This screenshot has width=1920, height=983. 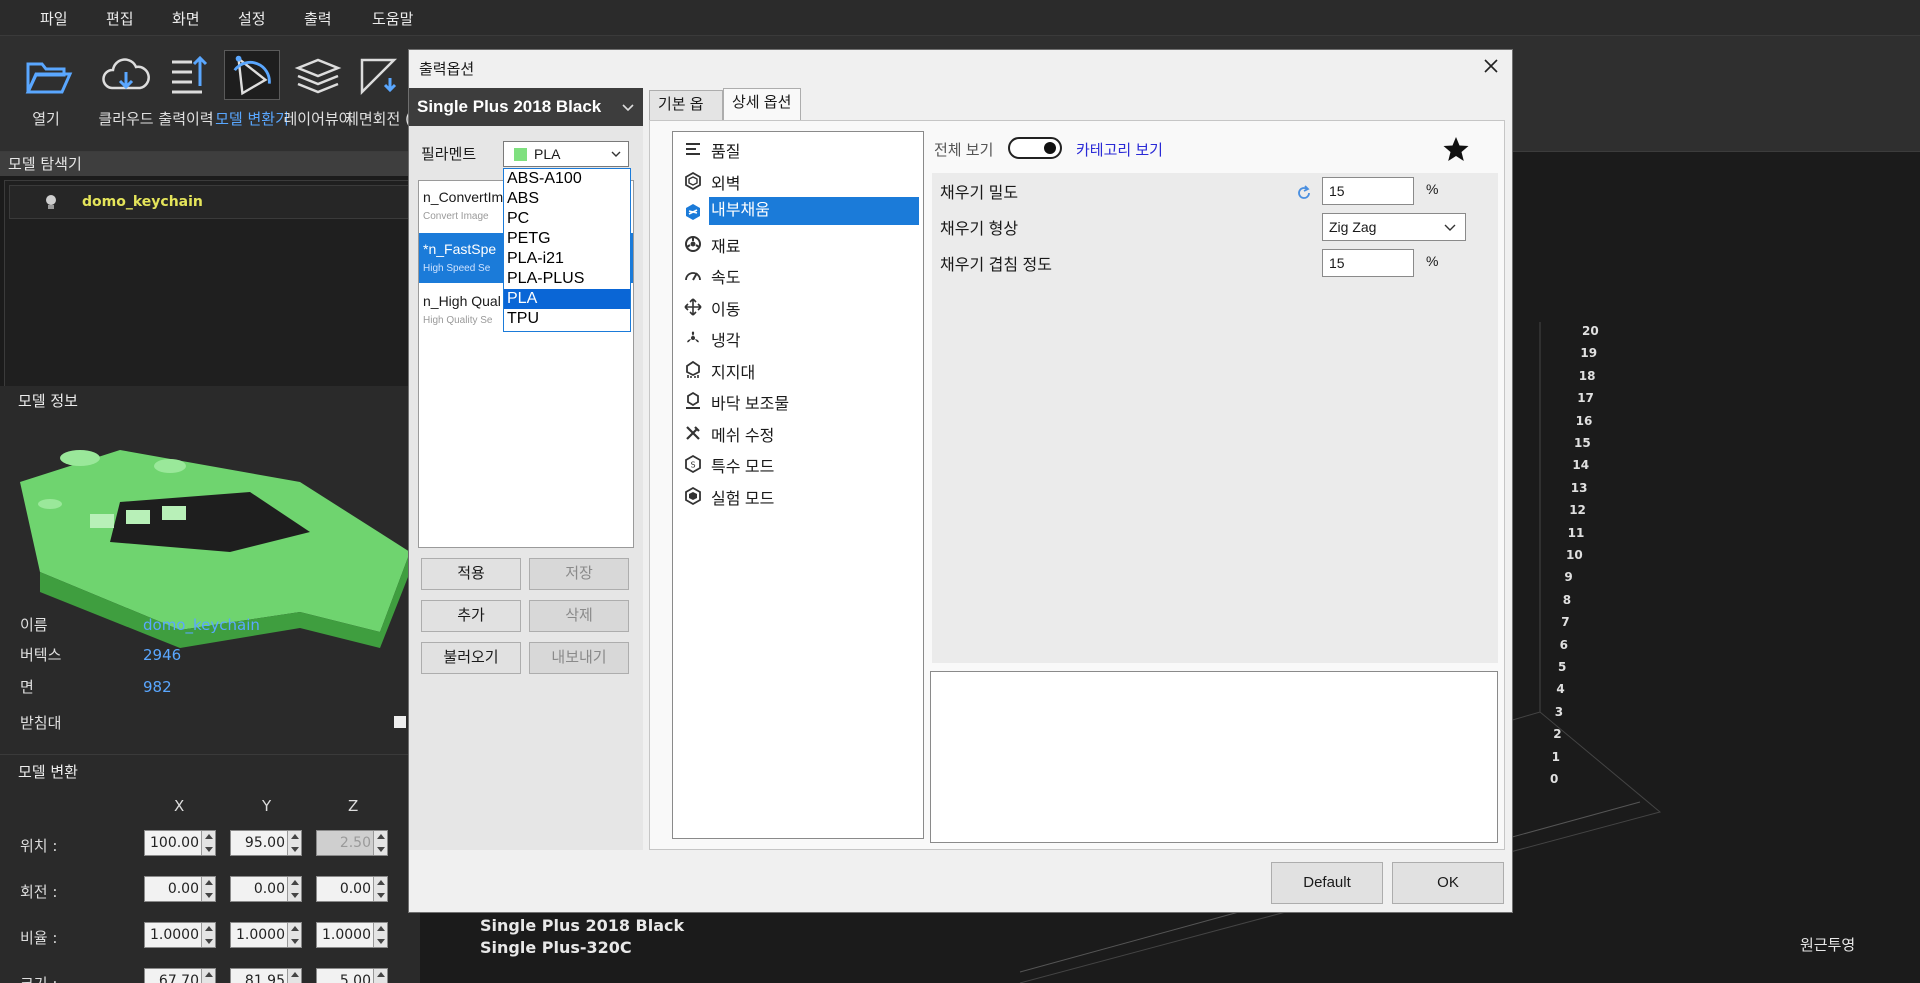 I want to click on menu-file: 파일, so click(x=54, y=18).